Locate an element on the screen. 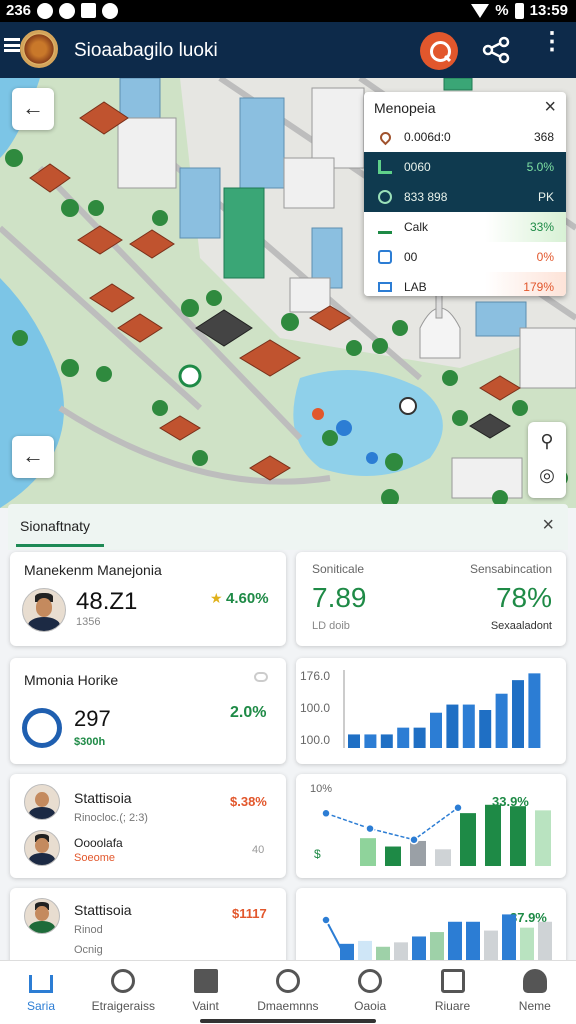 The width and height of the screenshot is (576, 1024). card-sub: $300h is located at coordinates (90, 742).